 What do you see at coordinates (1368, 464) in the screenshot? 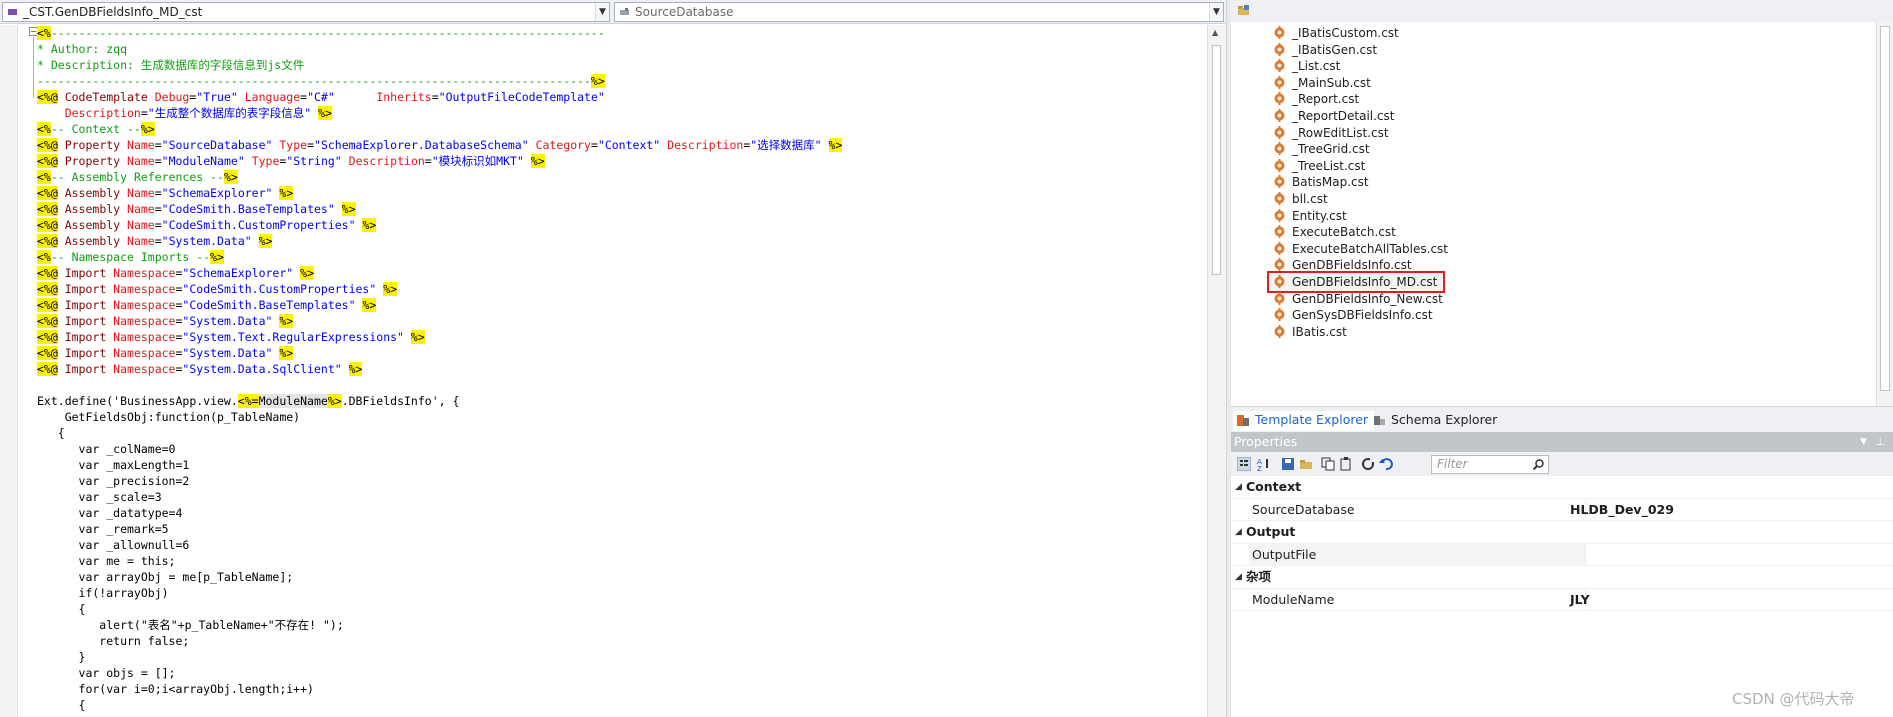
I see `refresh-icon` at bounding box center [1368, 464].